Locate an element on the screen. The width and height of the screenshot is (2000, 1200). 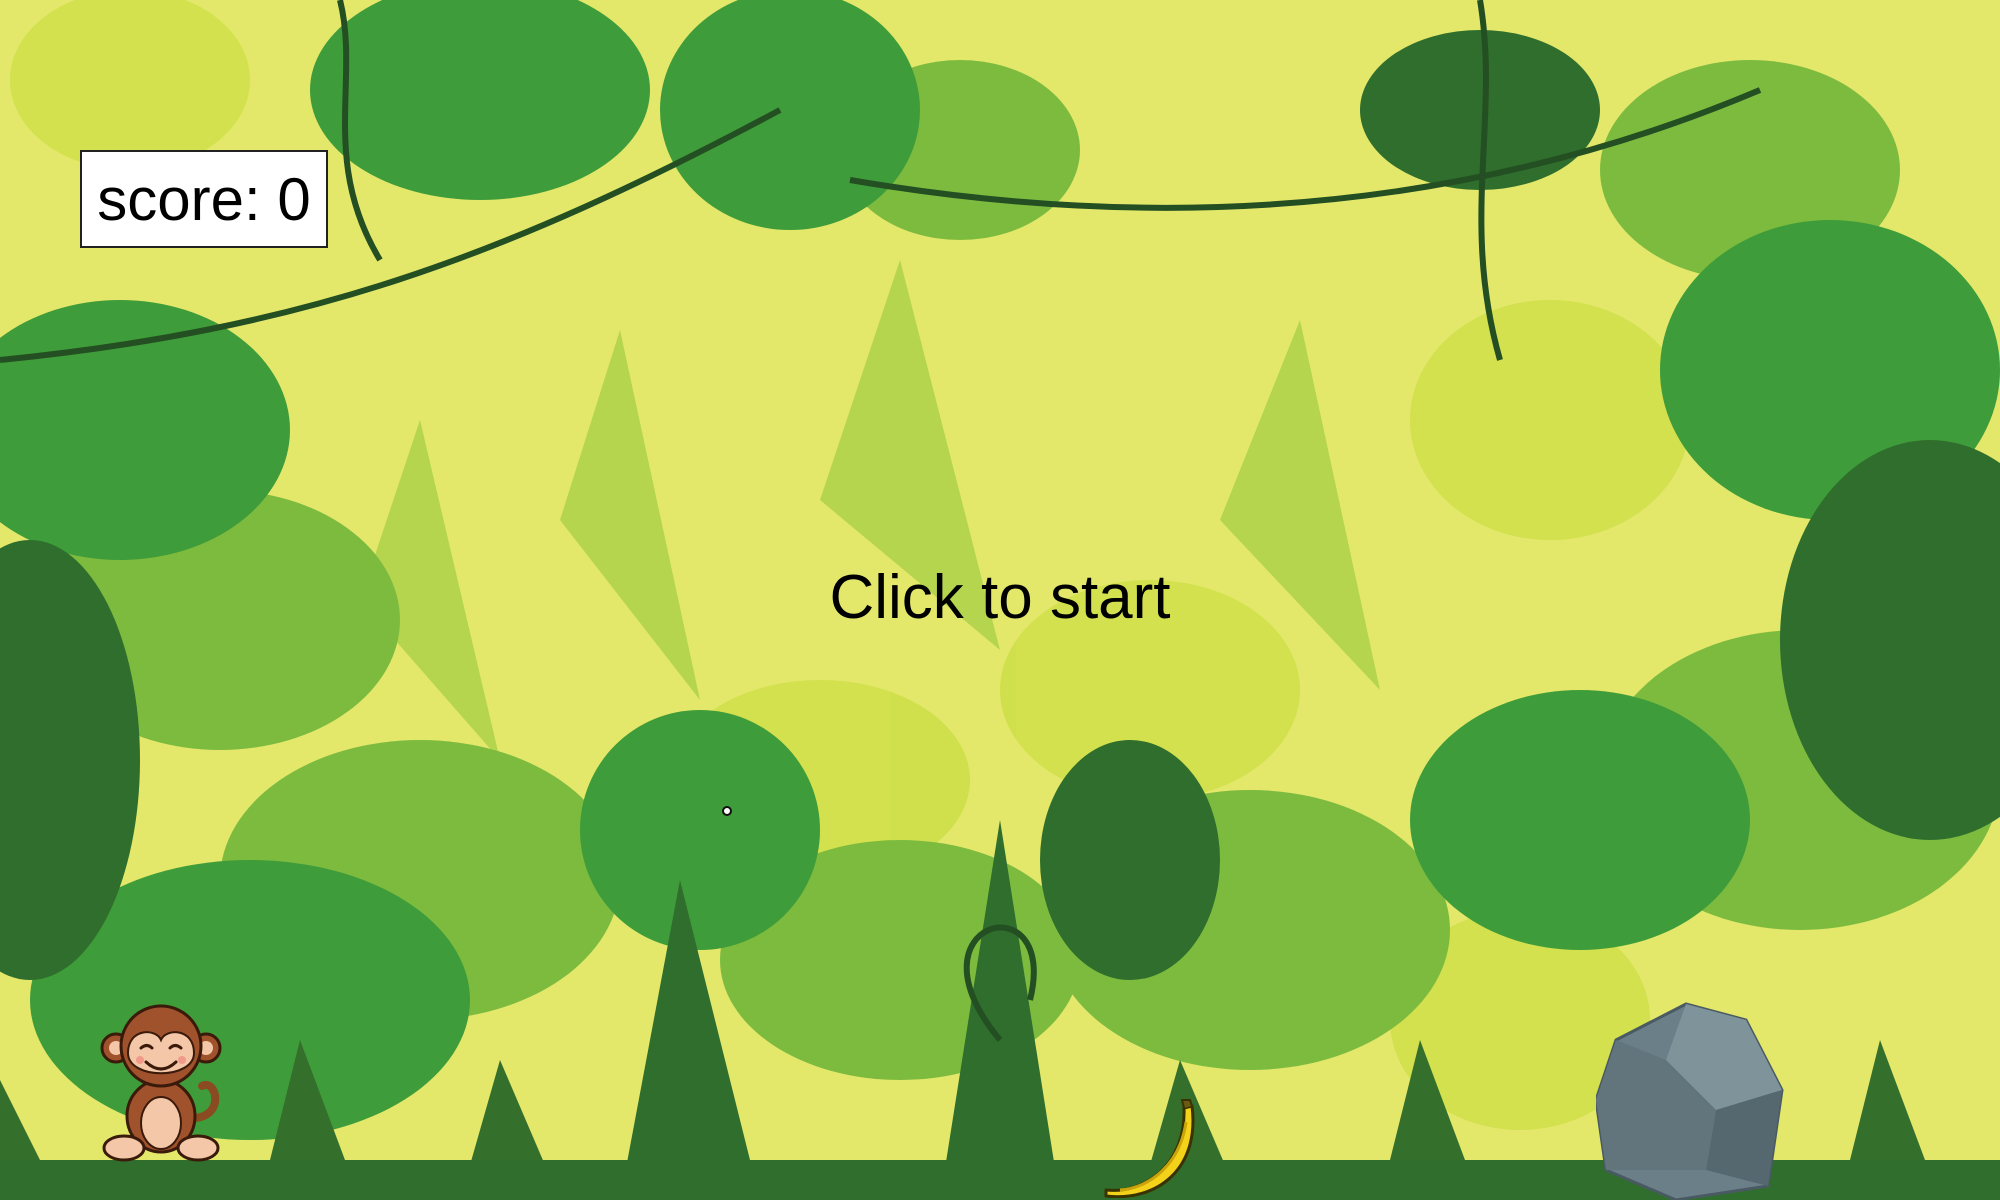
monkey-icon is located at coordinates (161, 1083).